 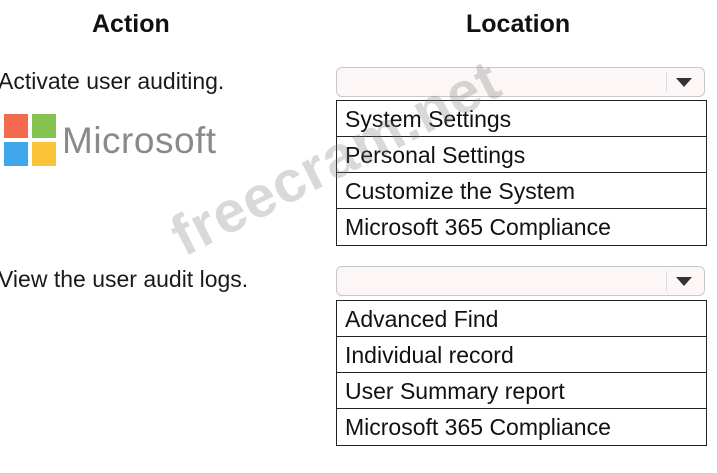 I want to click on dropdown-option: User Summary report, so click(x=521, y=391).